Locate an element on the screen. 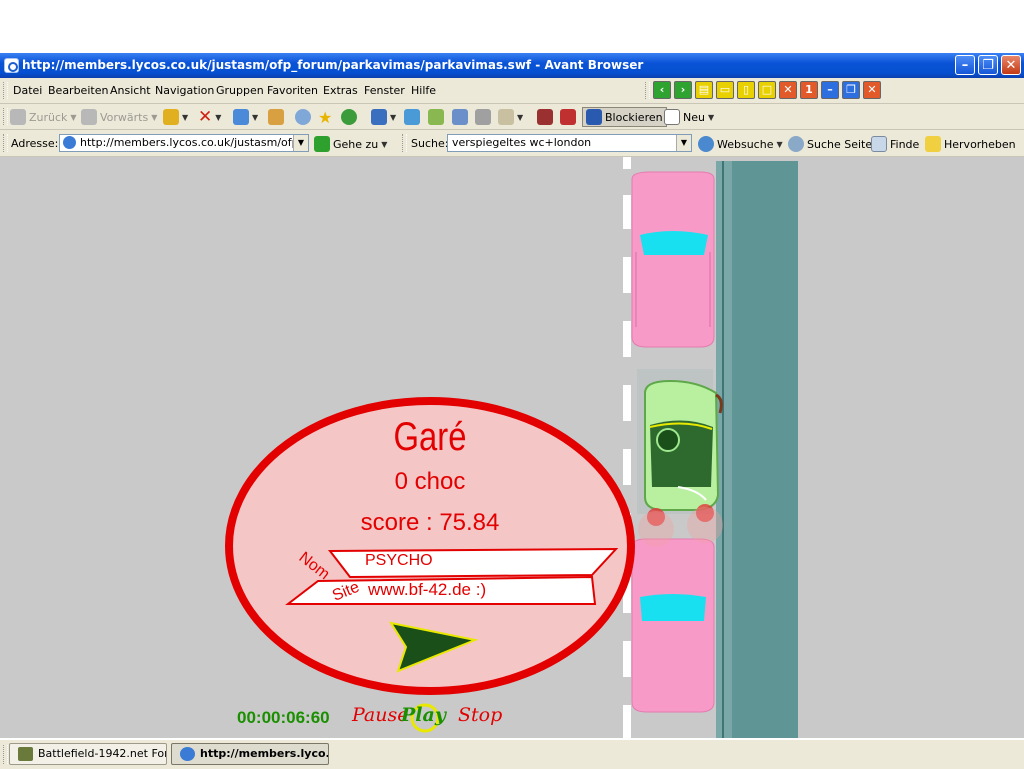 Image resolution: width=1024 pixels, height=769 pixels. menu-hilfe: Hilfe is located at coordinates (423, 90).